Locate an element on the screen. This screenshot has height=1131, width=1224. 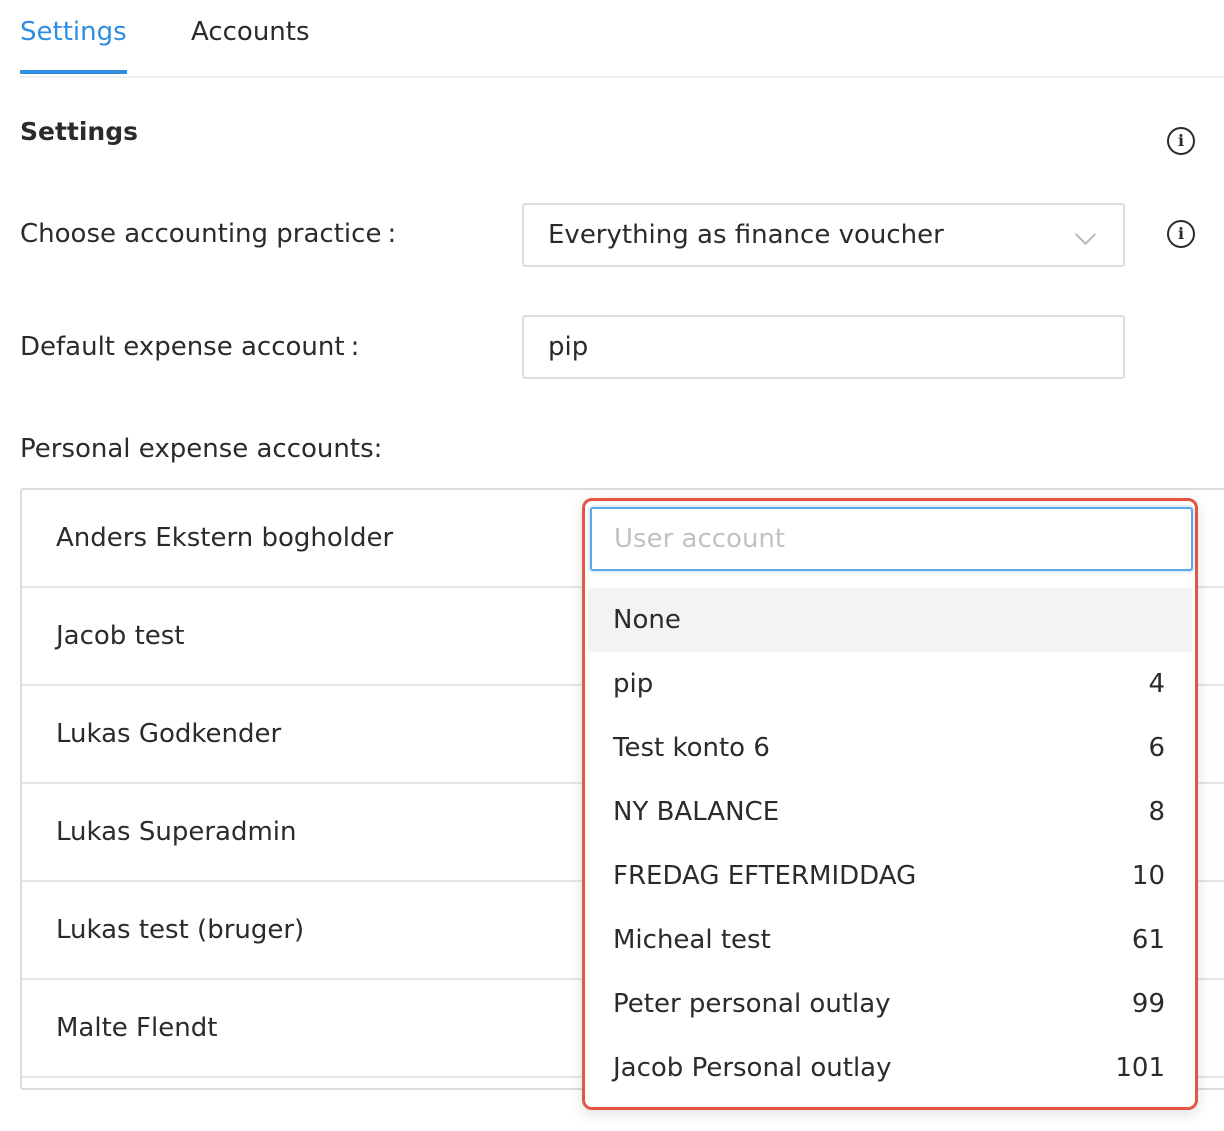
option-name: Test konto 6 is located at coordinates (691, 748).